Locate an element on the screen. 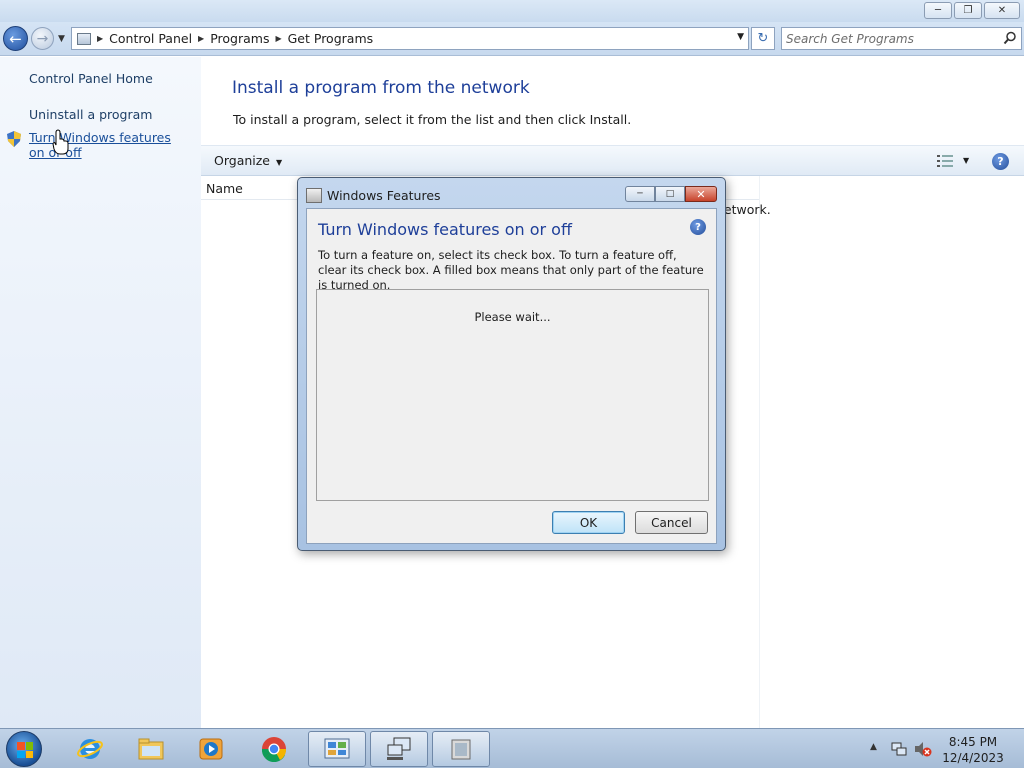  breadcrumb-get-programs: Get Programs is located at coordinates (331, 38).